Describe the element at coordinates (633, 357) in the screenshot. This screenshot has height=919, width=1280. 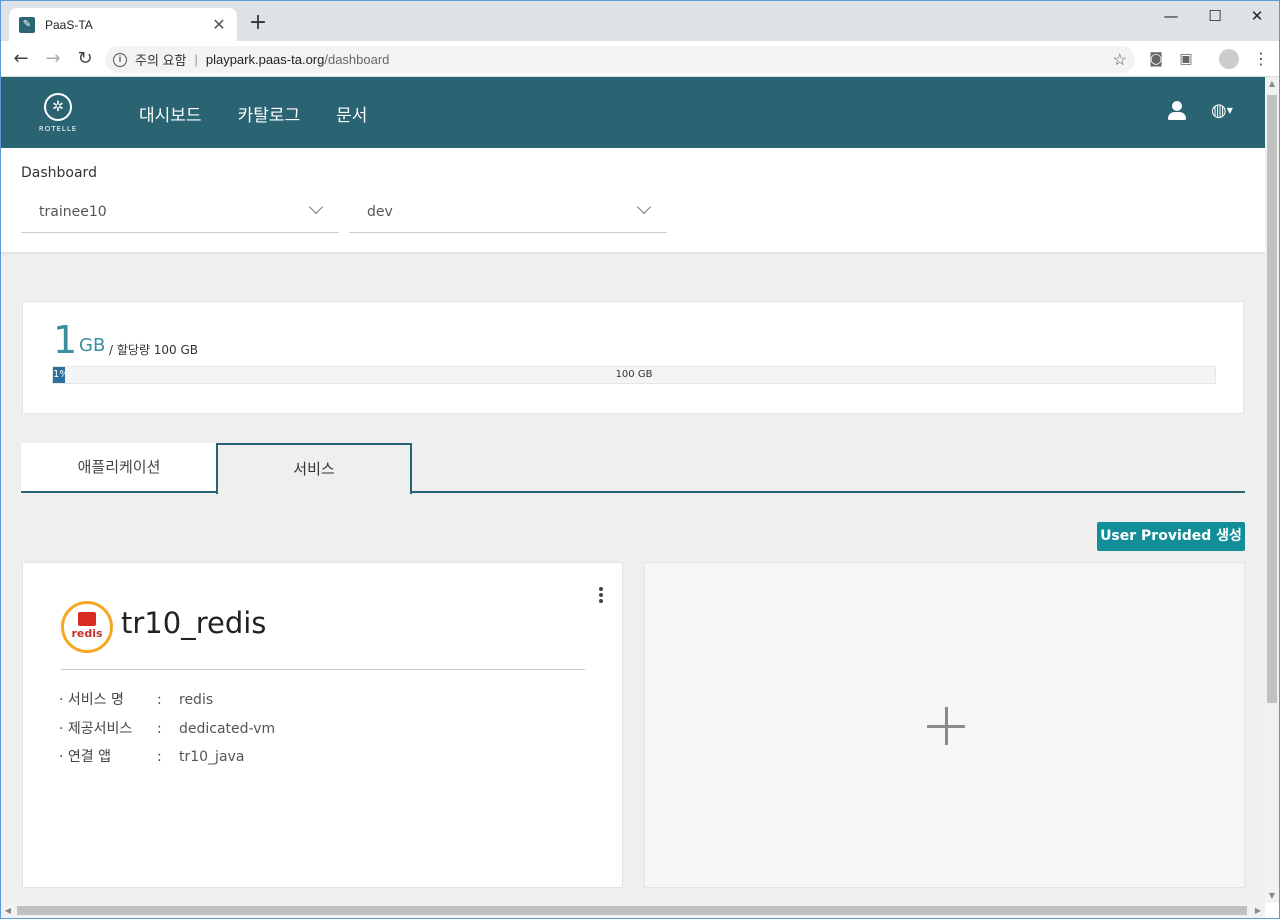
I see `memory-usage-card: 1 GB / 할당량 100 GB 100 GB 1%` at that location.